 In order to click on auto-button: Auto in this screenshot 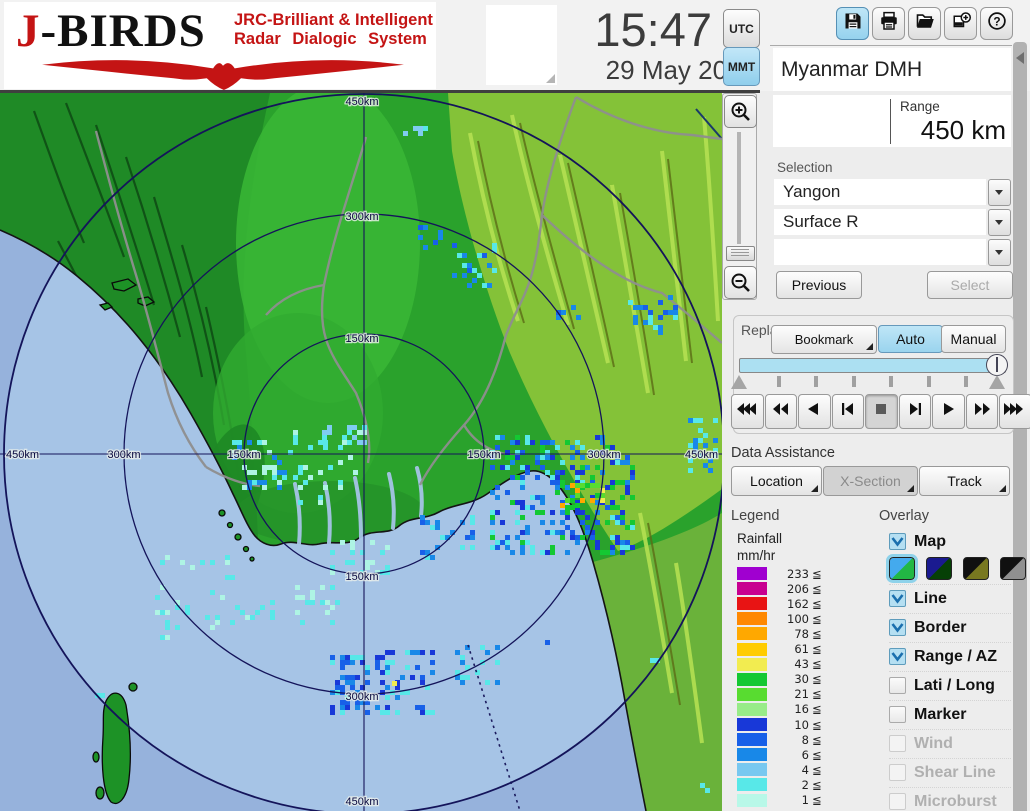, I will do `click(910, 339)`.